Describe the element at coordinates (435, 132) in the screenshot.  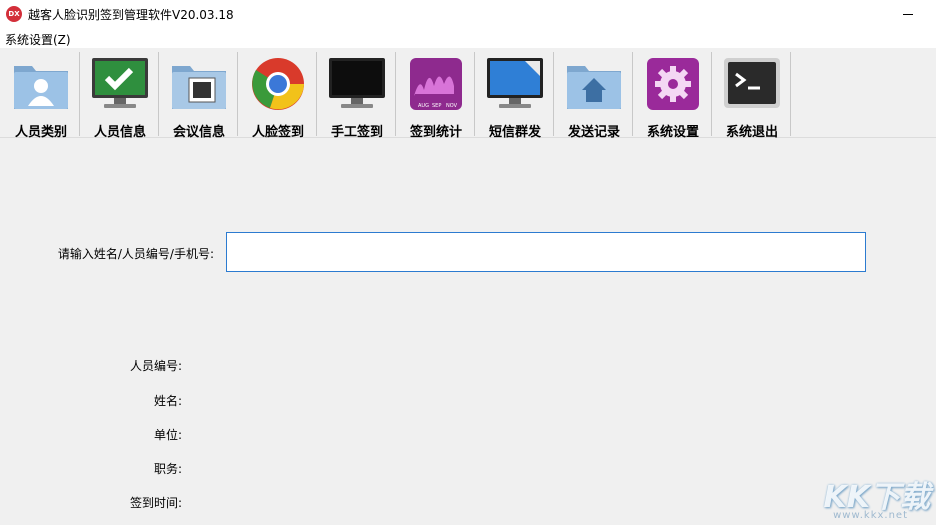
I see `toolbar-label: 签到统计` at that location.